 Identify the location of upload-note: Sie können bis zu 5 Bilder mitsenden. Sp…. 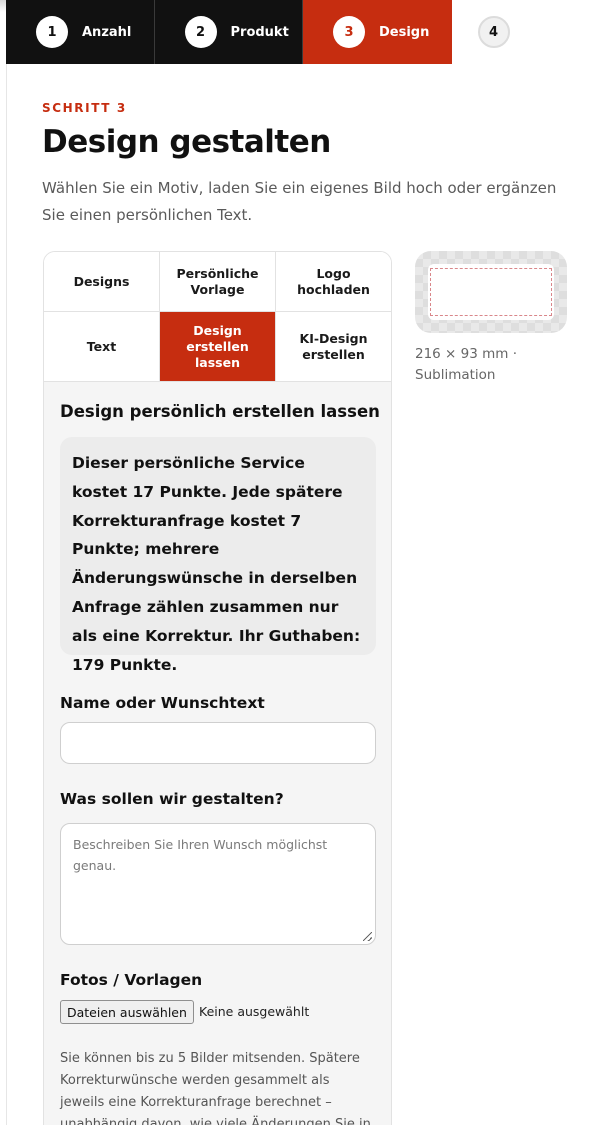
(215, 1088).